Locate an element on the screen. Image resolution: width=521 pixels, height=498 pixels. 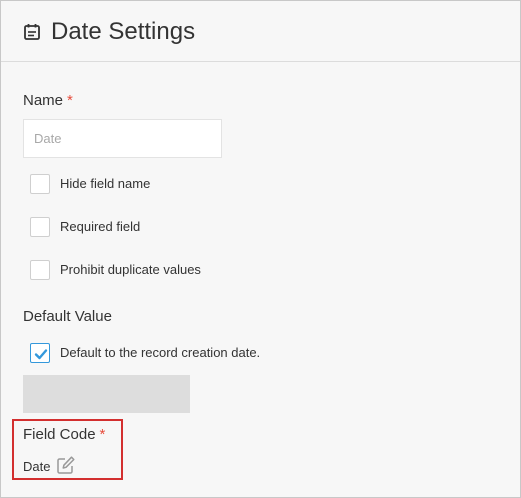
prohibit-duplicates-checkbox is located at coordinates (40, 270).